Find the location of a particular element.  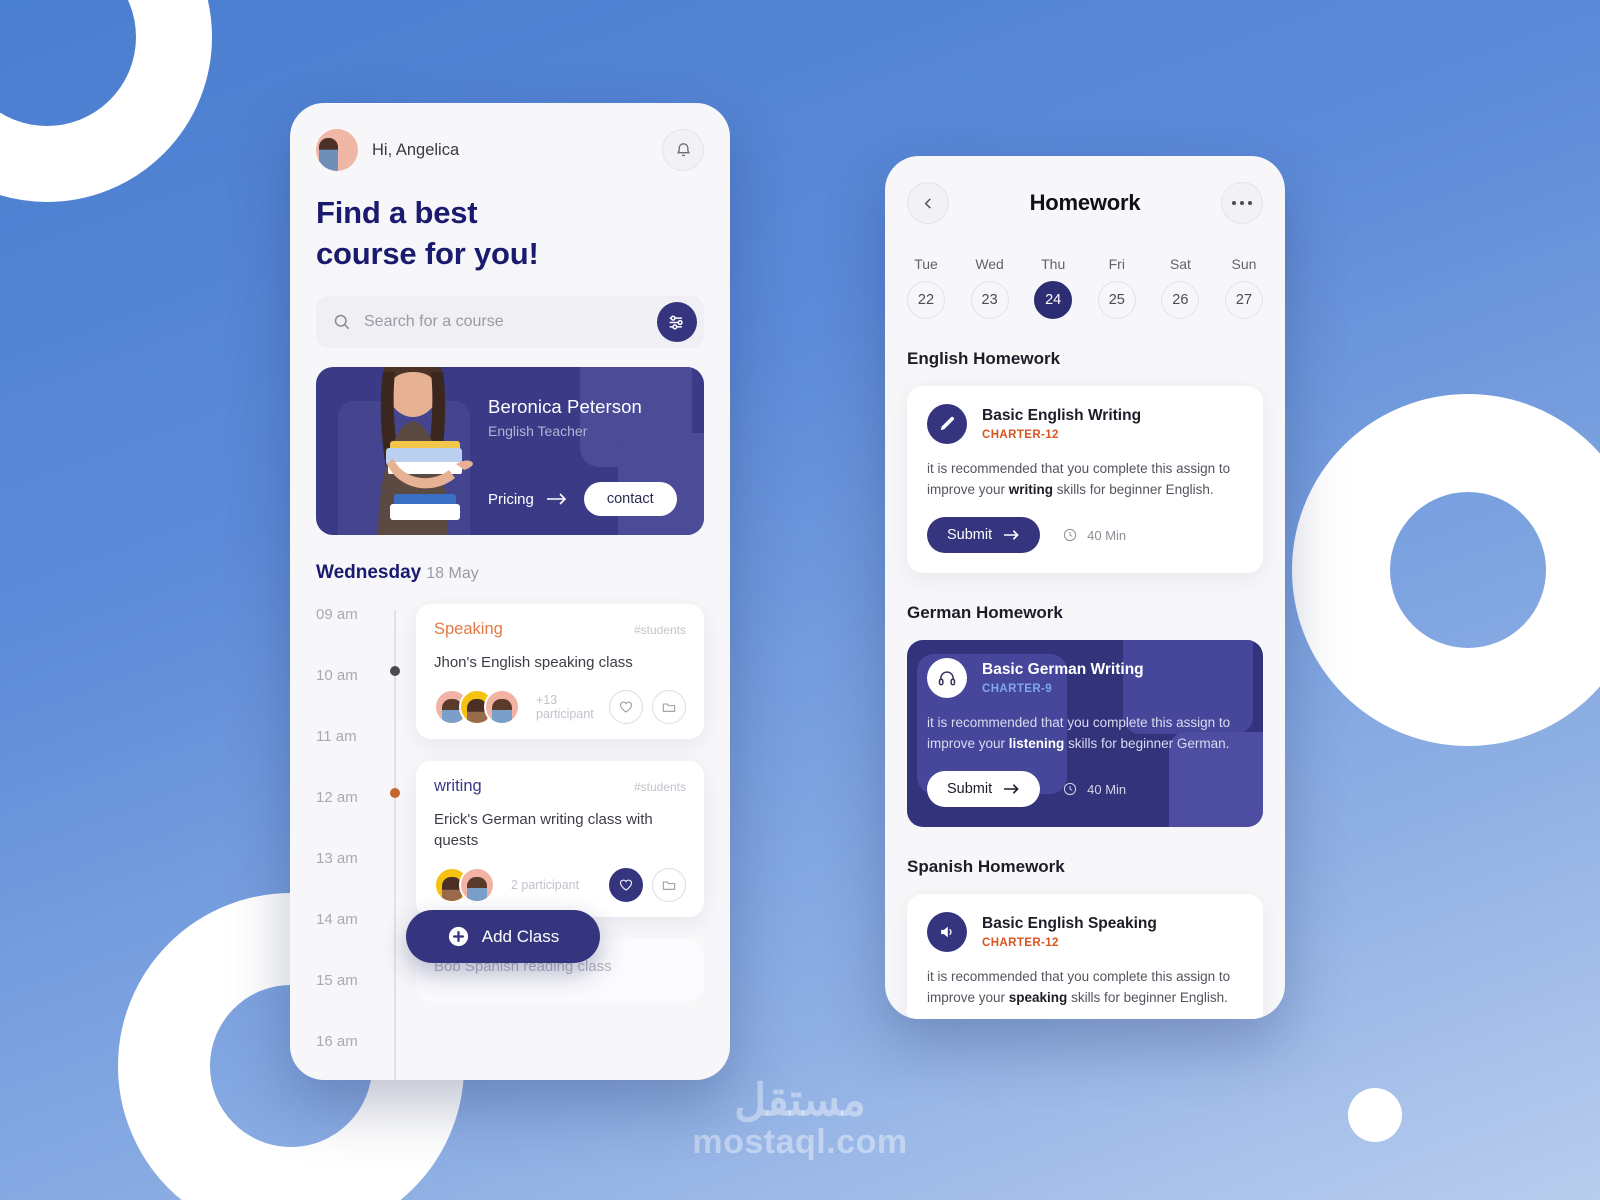

decor-circle-bottom-right is located at coordinates (1375, 1115).